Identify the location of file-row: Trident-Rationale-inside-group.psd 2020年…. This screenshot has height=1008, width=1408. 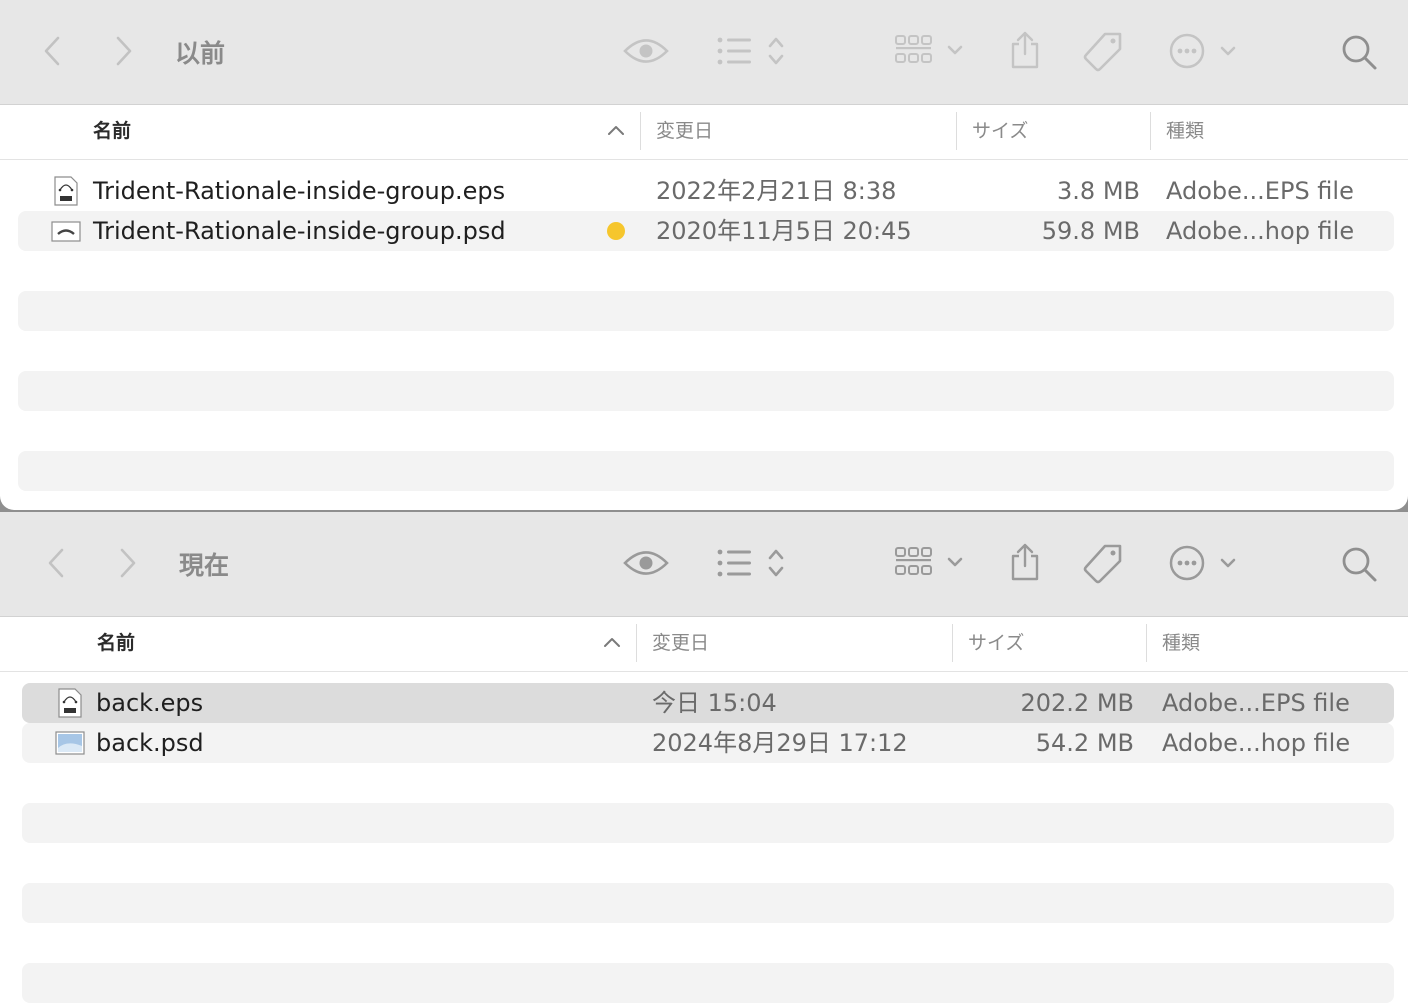
(706, 231).